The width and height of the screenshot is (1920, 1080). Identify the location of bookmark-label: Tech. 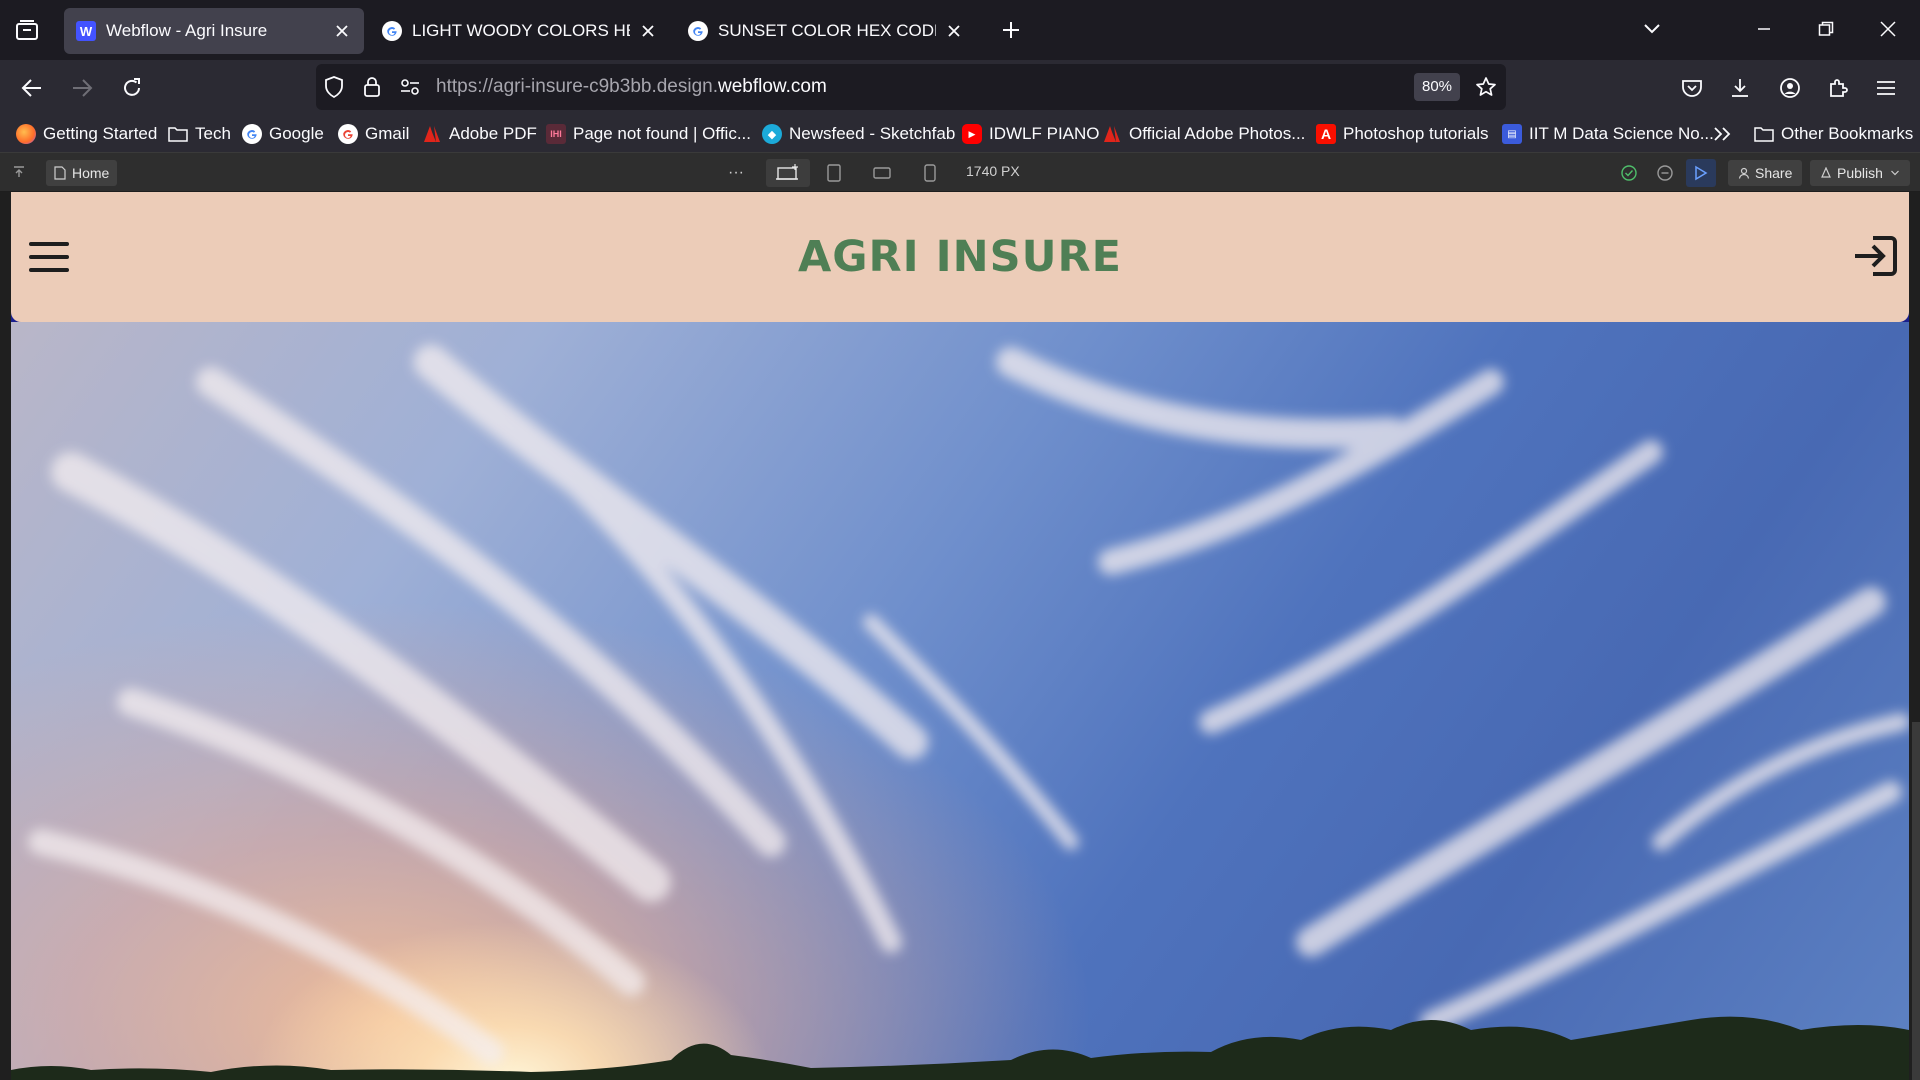
(213, 133).